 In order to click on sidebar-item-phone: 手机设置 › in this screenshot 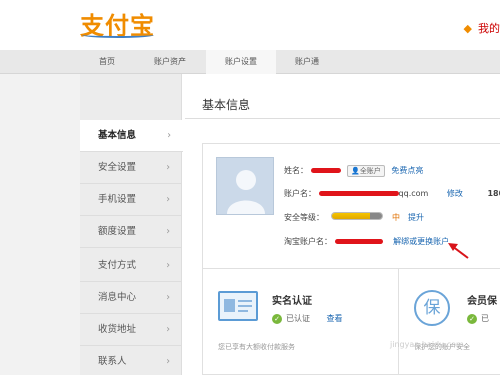, I will do `click(131, 200)`.